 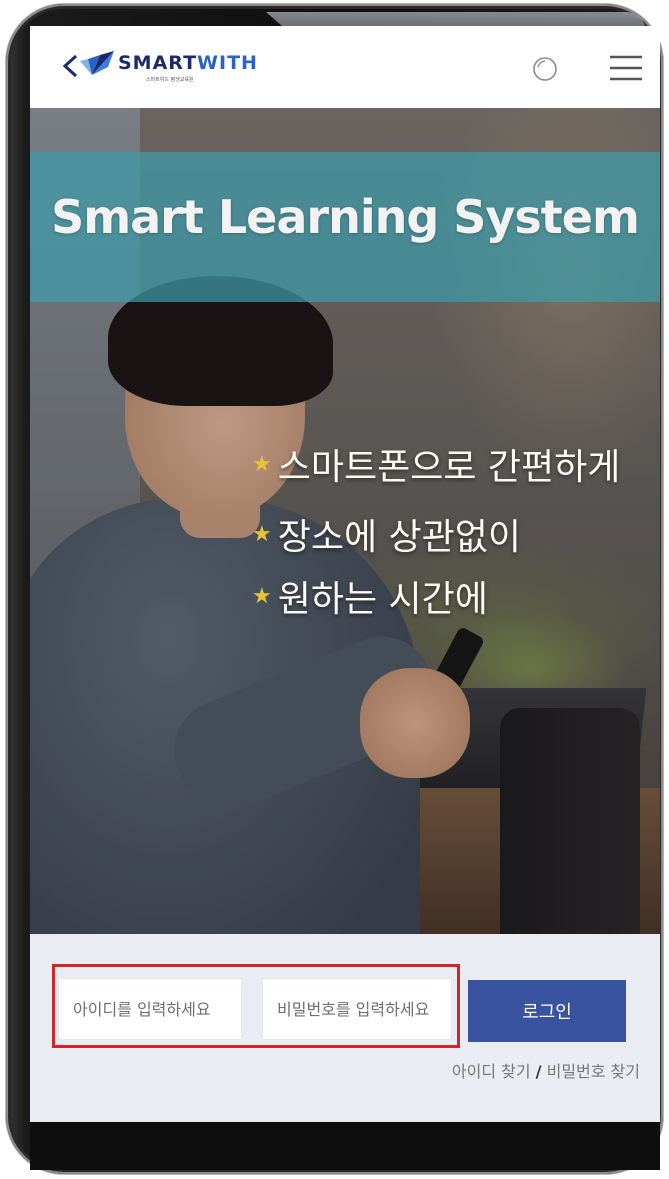 What do you see at coordinates (345, 67) in the screenshot?
I see `app-header: SMARTWITH 스마트위드 평생교육원` at bounding box center [345, 67].